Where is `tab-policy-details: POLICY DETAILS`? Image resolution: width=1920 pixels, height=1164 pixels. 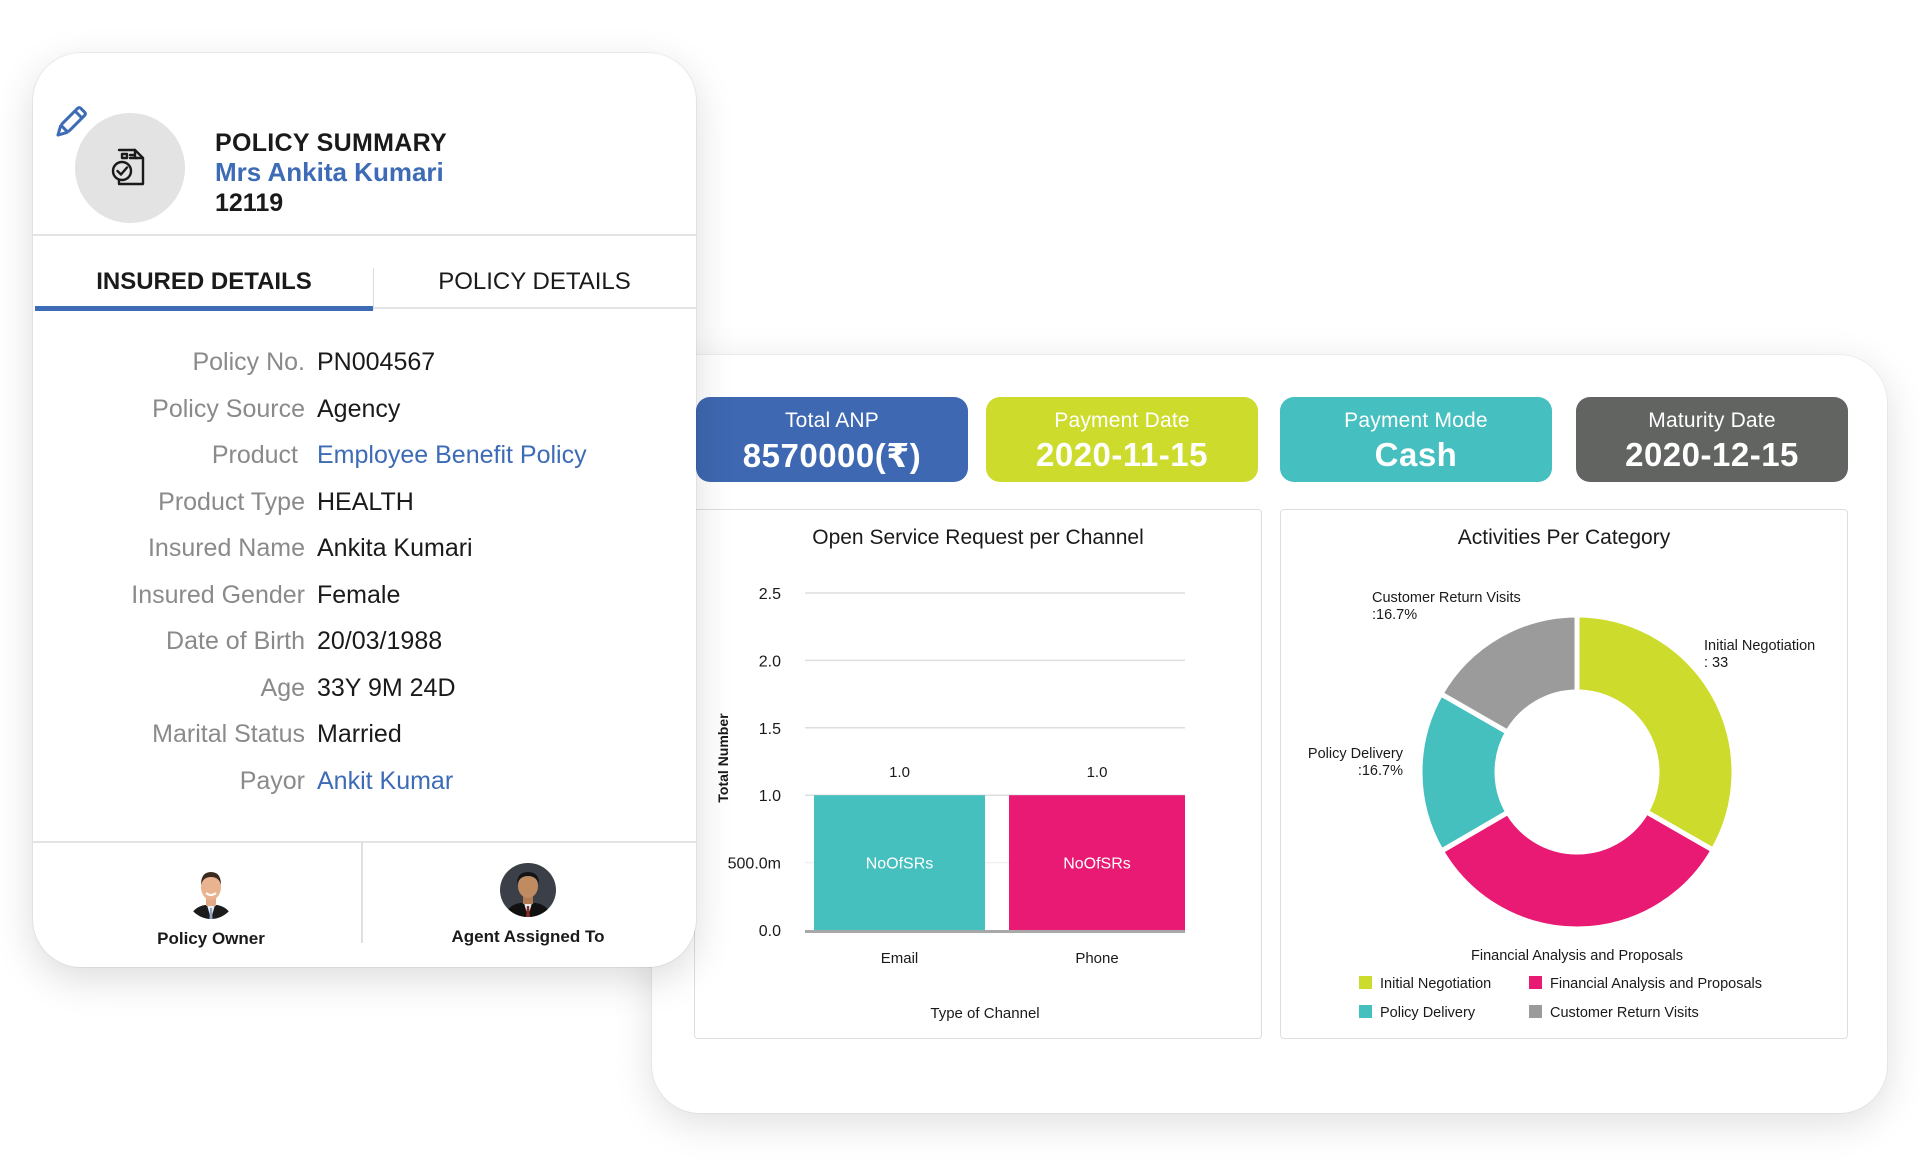
tab-policy-details: POLICY DETAILS is located at coordinates (534, 281).